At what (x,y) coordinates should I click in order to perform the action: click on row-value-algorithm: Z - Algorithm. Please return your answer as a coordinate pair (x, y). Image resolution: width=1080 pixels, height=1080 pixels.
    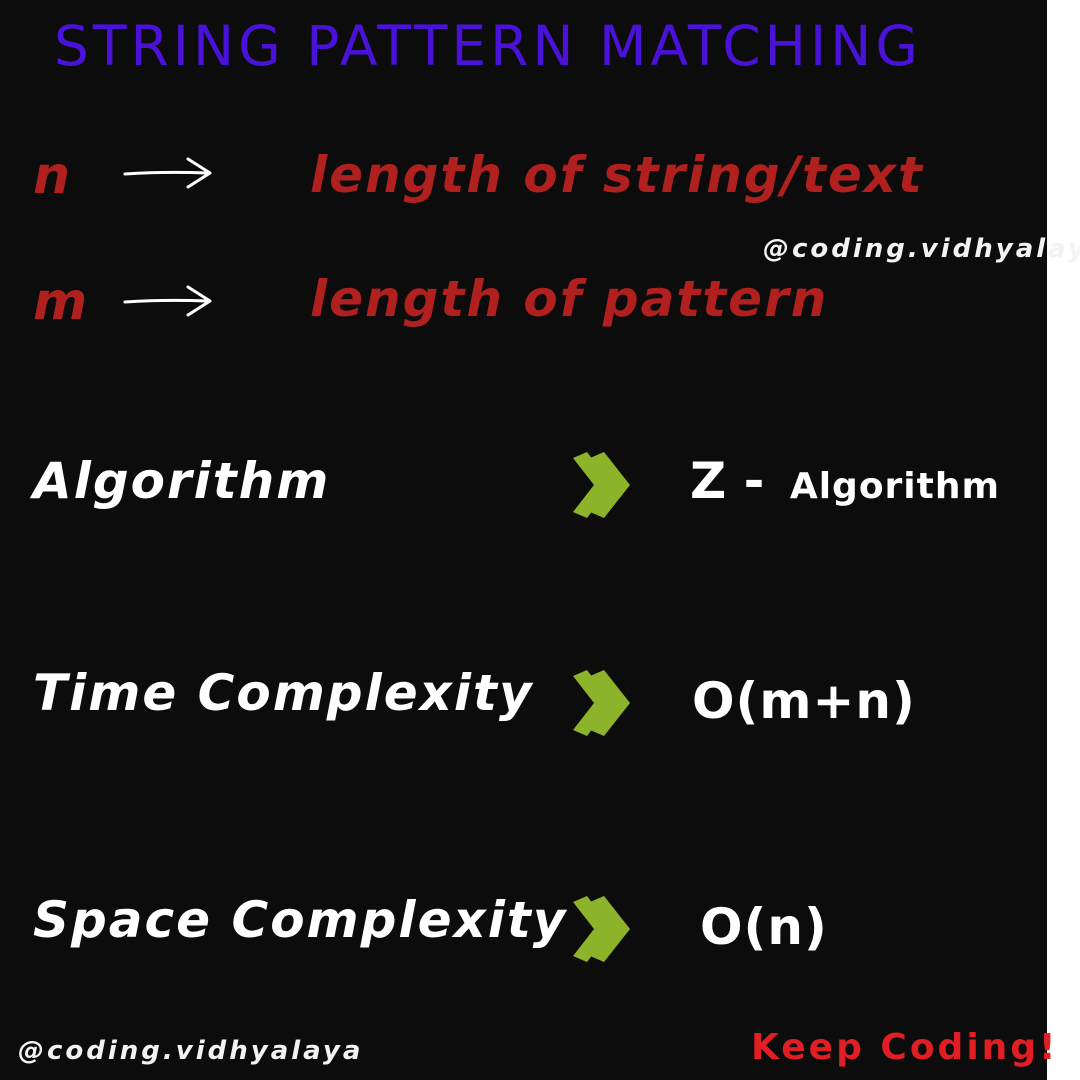
    Looking at the image, I should click on (845, 481).